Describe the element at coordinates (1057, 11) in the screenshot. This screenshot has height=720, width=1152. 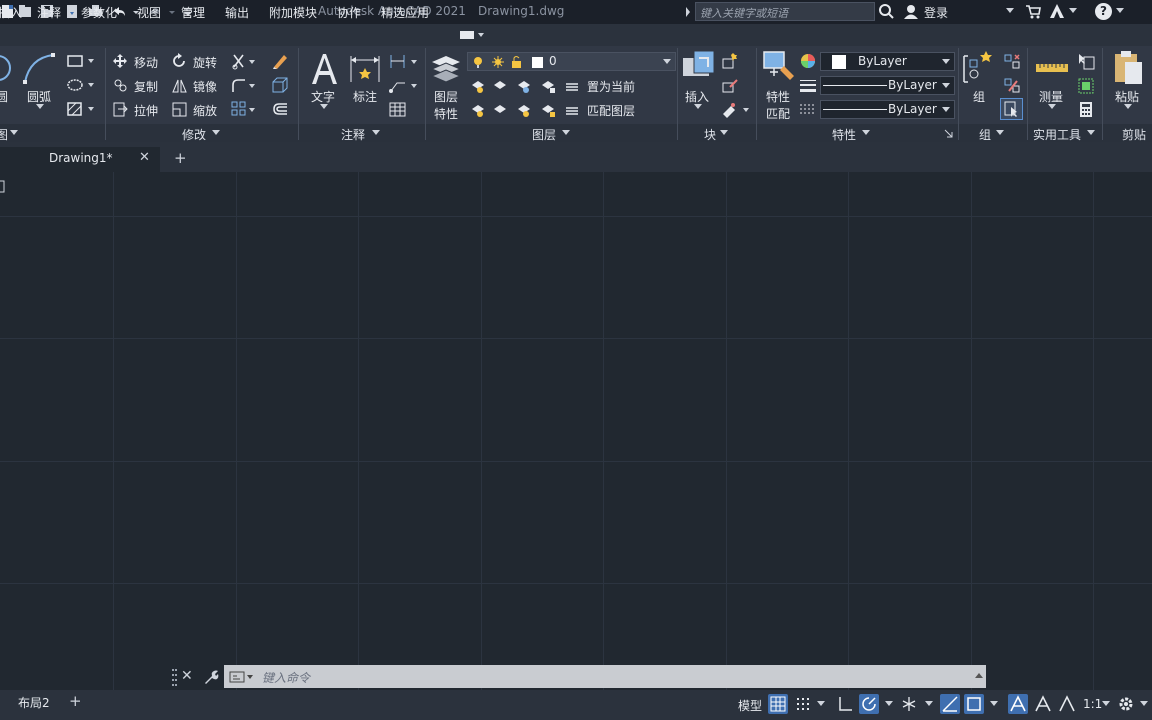
I see `autodesk-app-icon` at that location.